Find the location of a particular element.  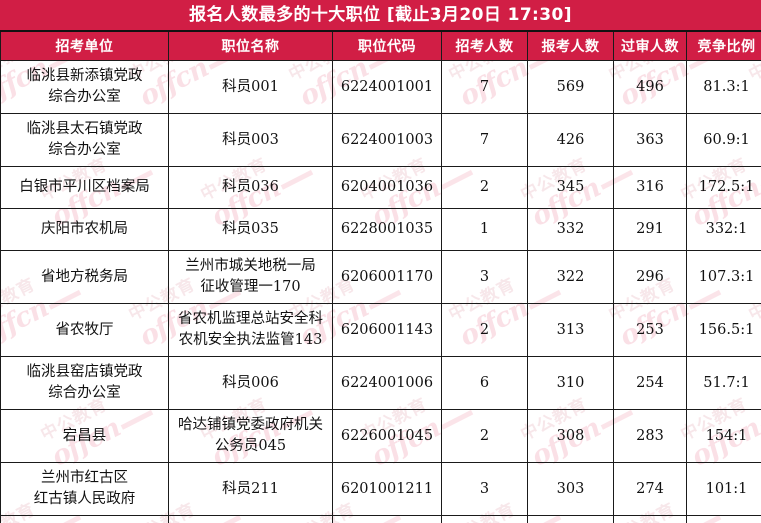

cell-competition-ratio: 51.7:1 is located at coordinates (723, 383).